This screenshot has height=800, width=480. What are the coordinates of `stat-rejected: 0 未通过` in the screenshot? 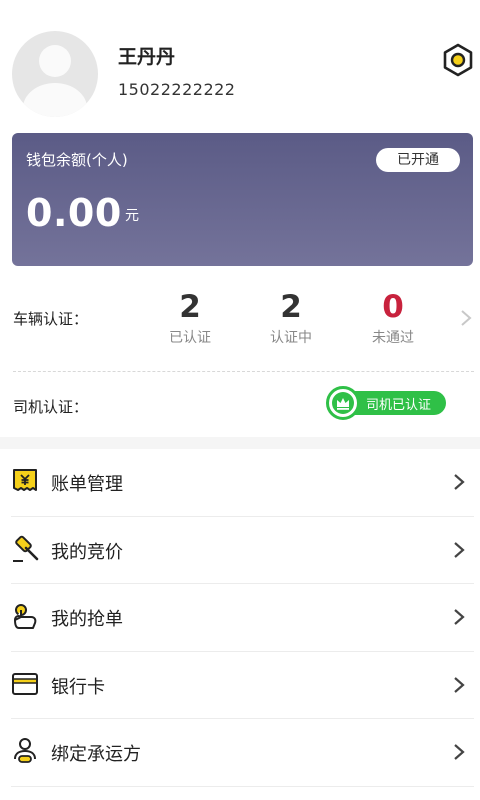 It's located at (393, 318).